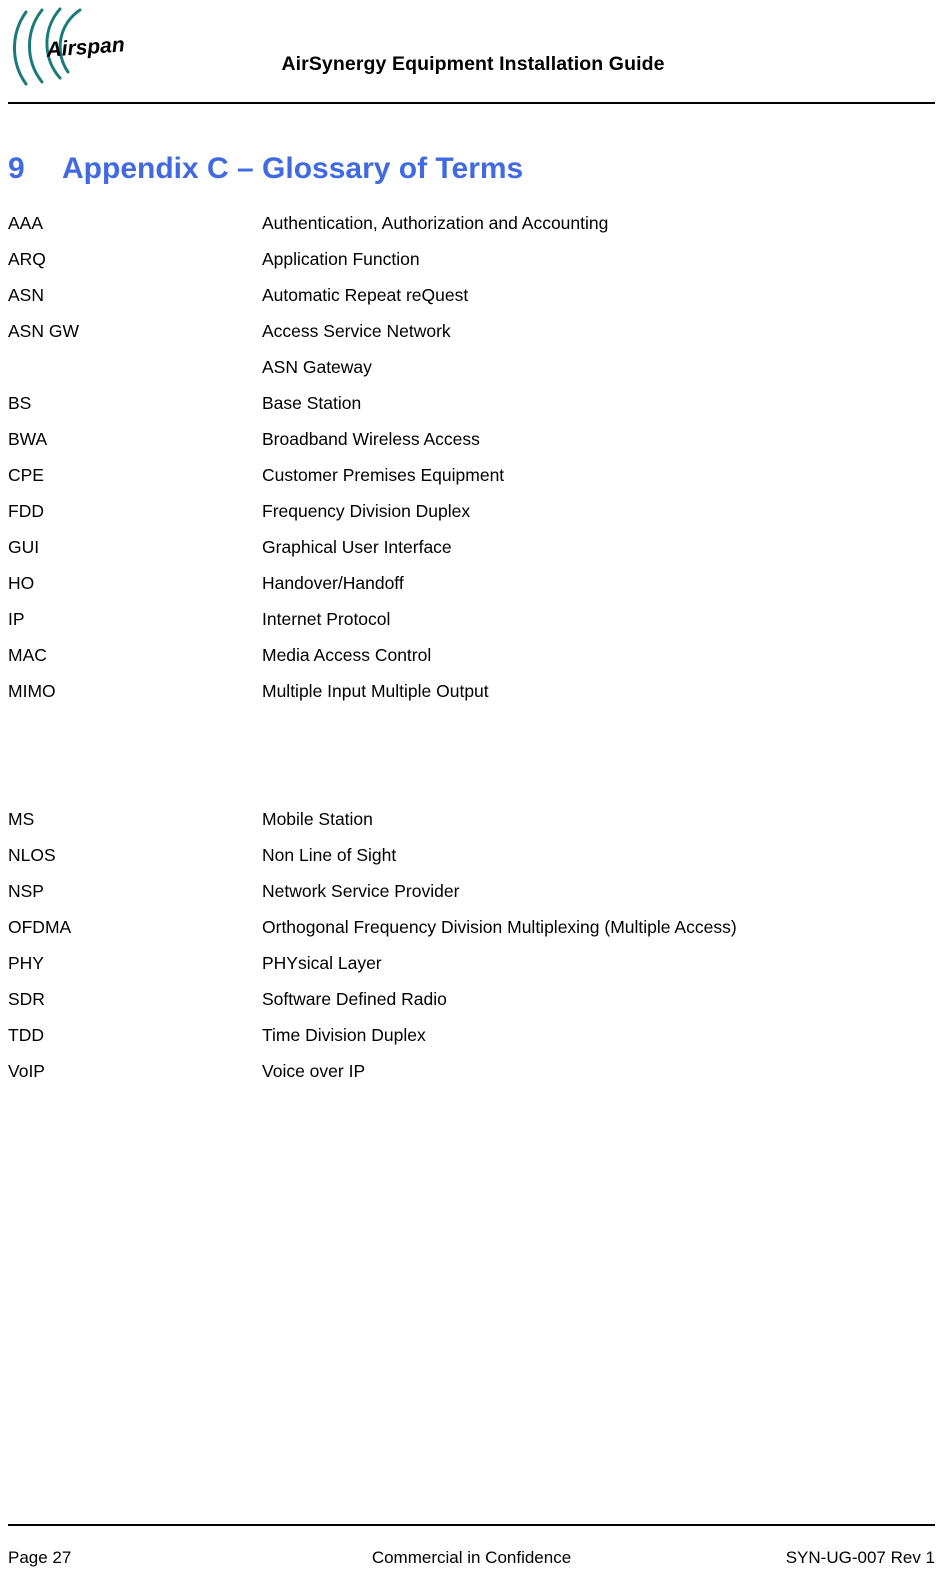 The width and height of the screenshot is (946, 1582). Describe the element at coordinates (473, 547) in the screenshot. I see `glossary-row: GUI Graphical User Interface` at that location.